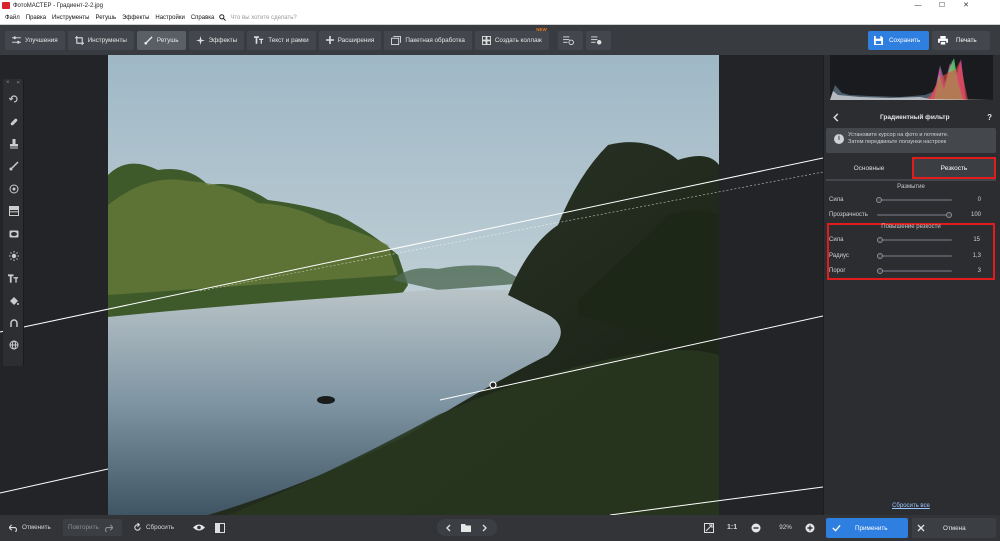 This screenshot has height=541, width=1000. I want to click on reset-all-link: Сбросить все, so click(911, 506).